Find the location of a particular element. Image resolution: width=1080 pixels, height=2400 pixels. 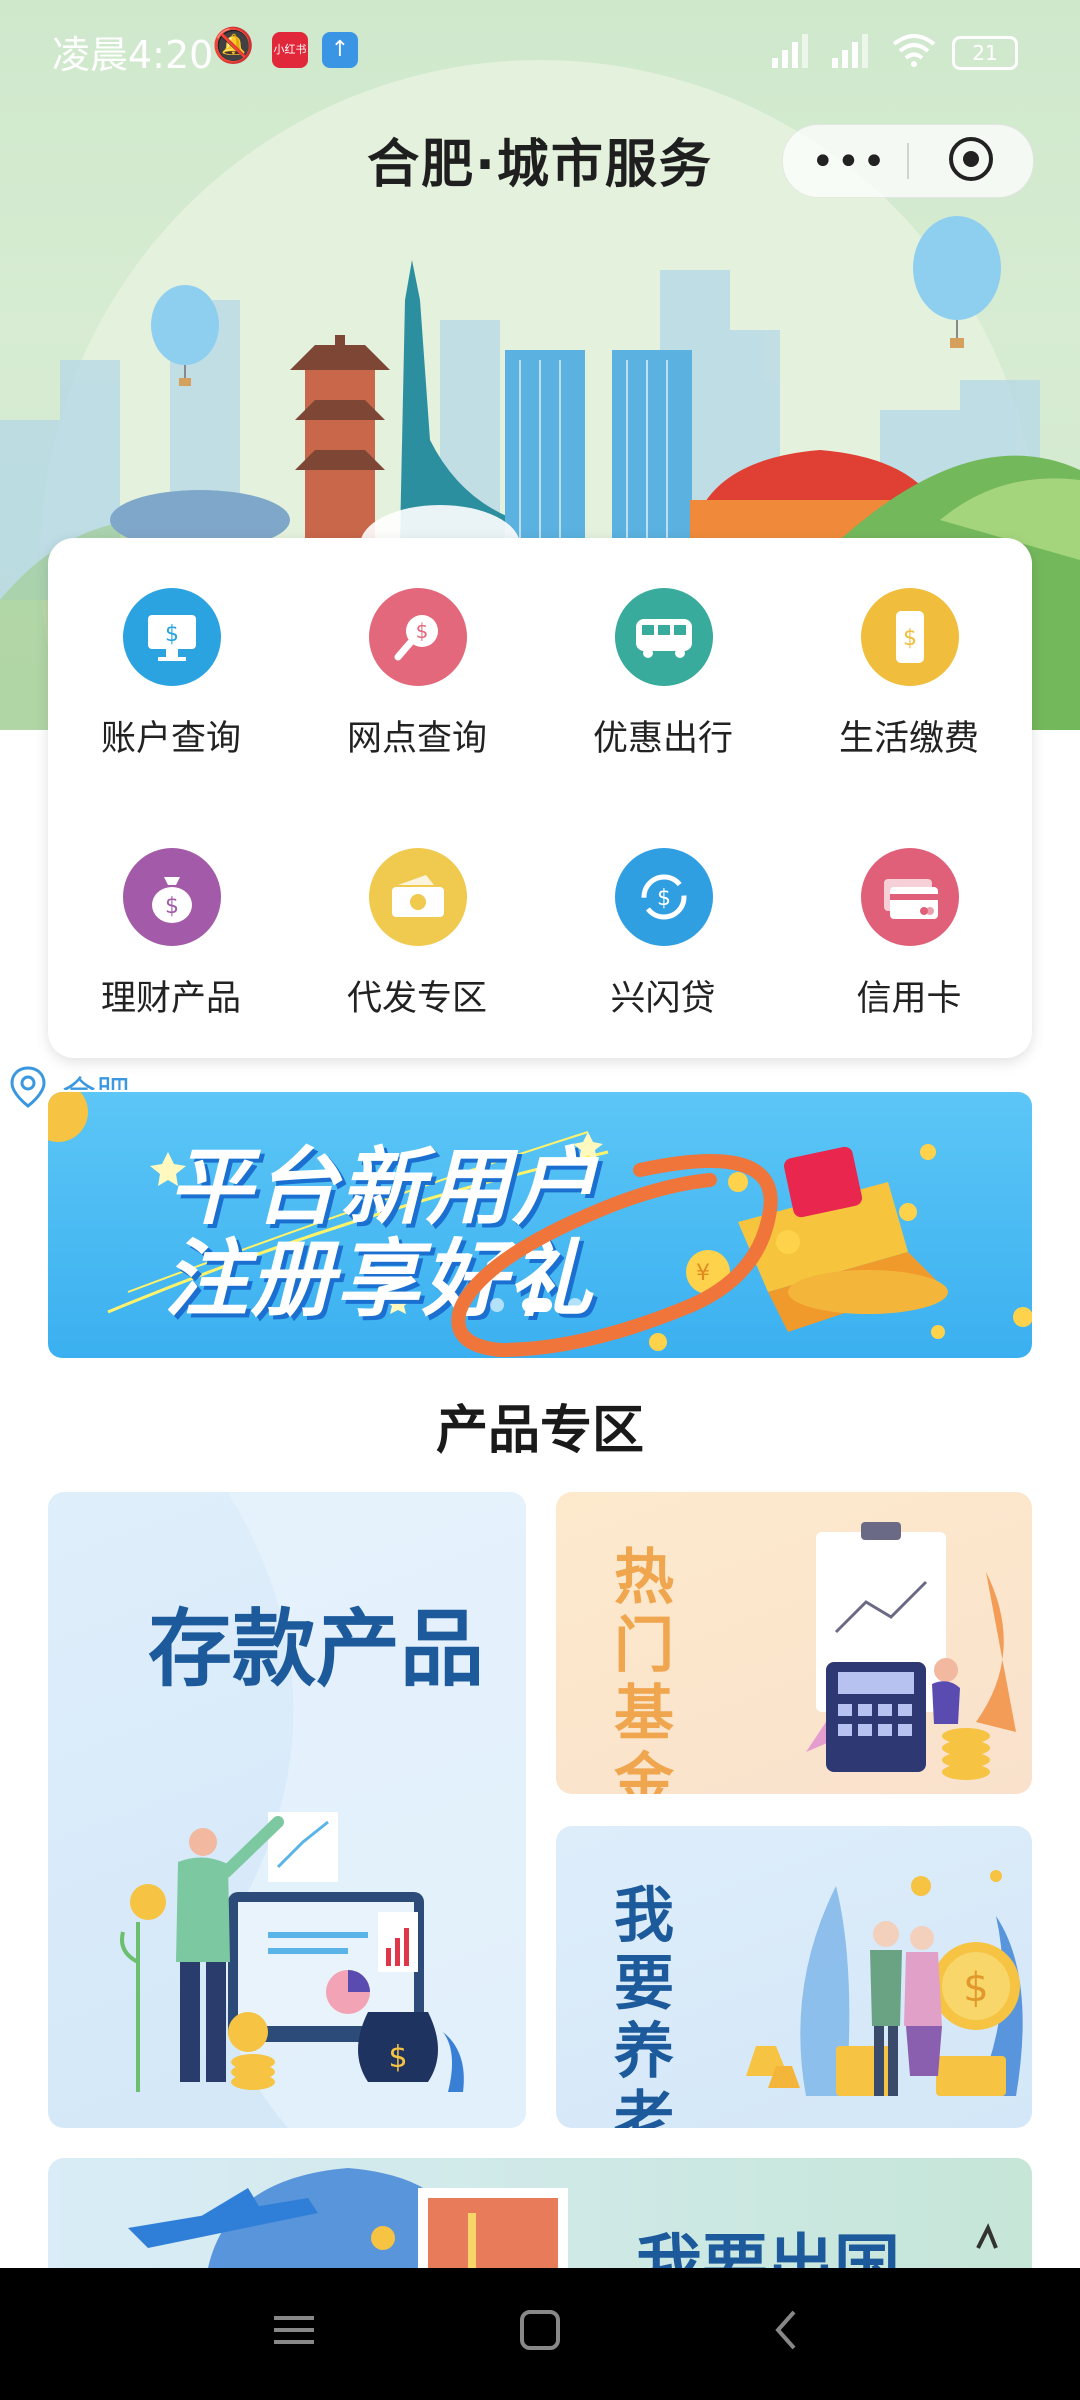

service-account-query: $ 账户查询 is located at coordinates (171, 668).